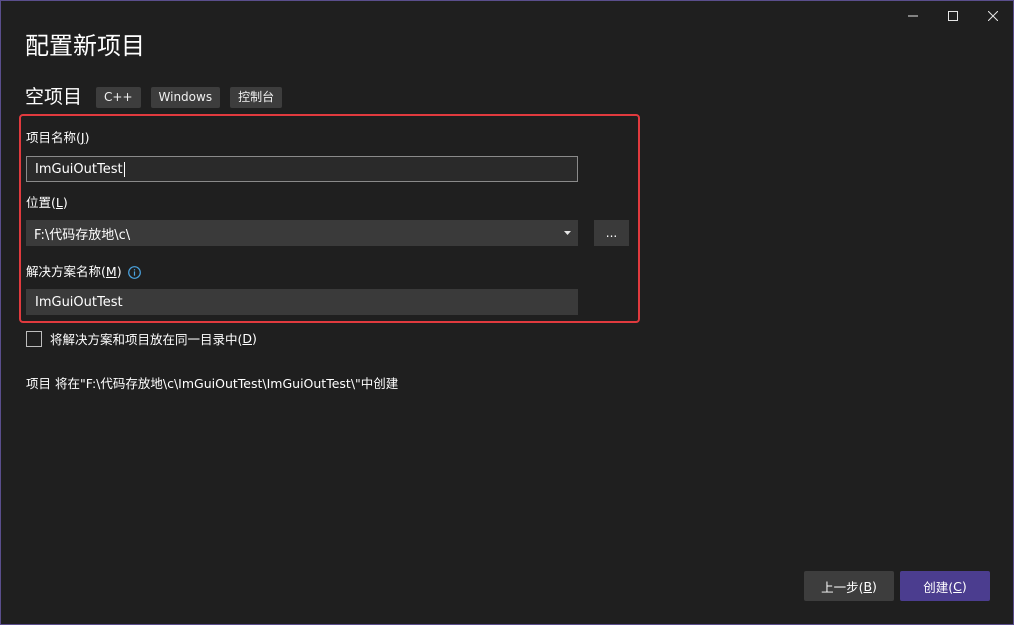  Describe the element at coordinates (59, 202) in the screenshot. I see `location-accel: L` at that location.